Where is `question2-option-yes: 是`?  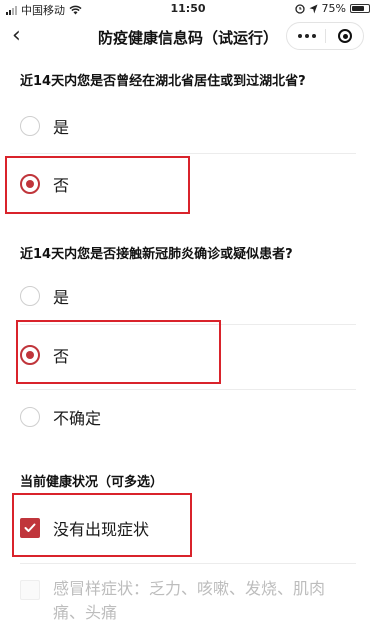 question2-option-yes: 是 is located at coordinates (188, 296).